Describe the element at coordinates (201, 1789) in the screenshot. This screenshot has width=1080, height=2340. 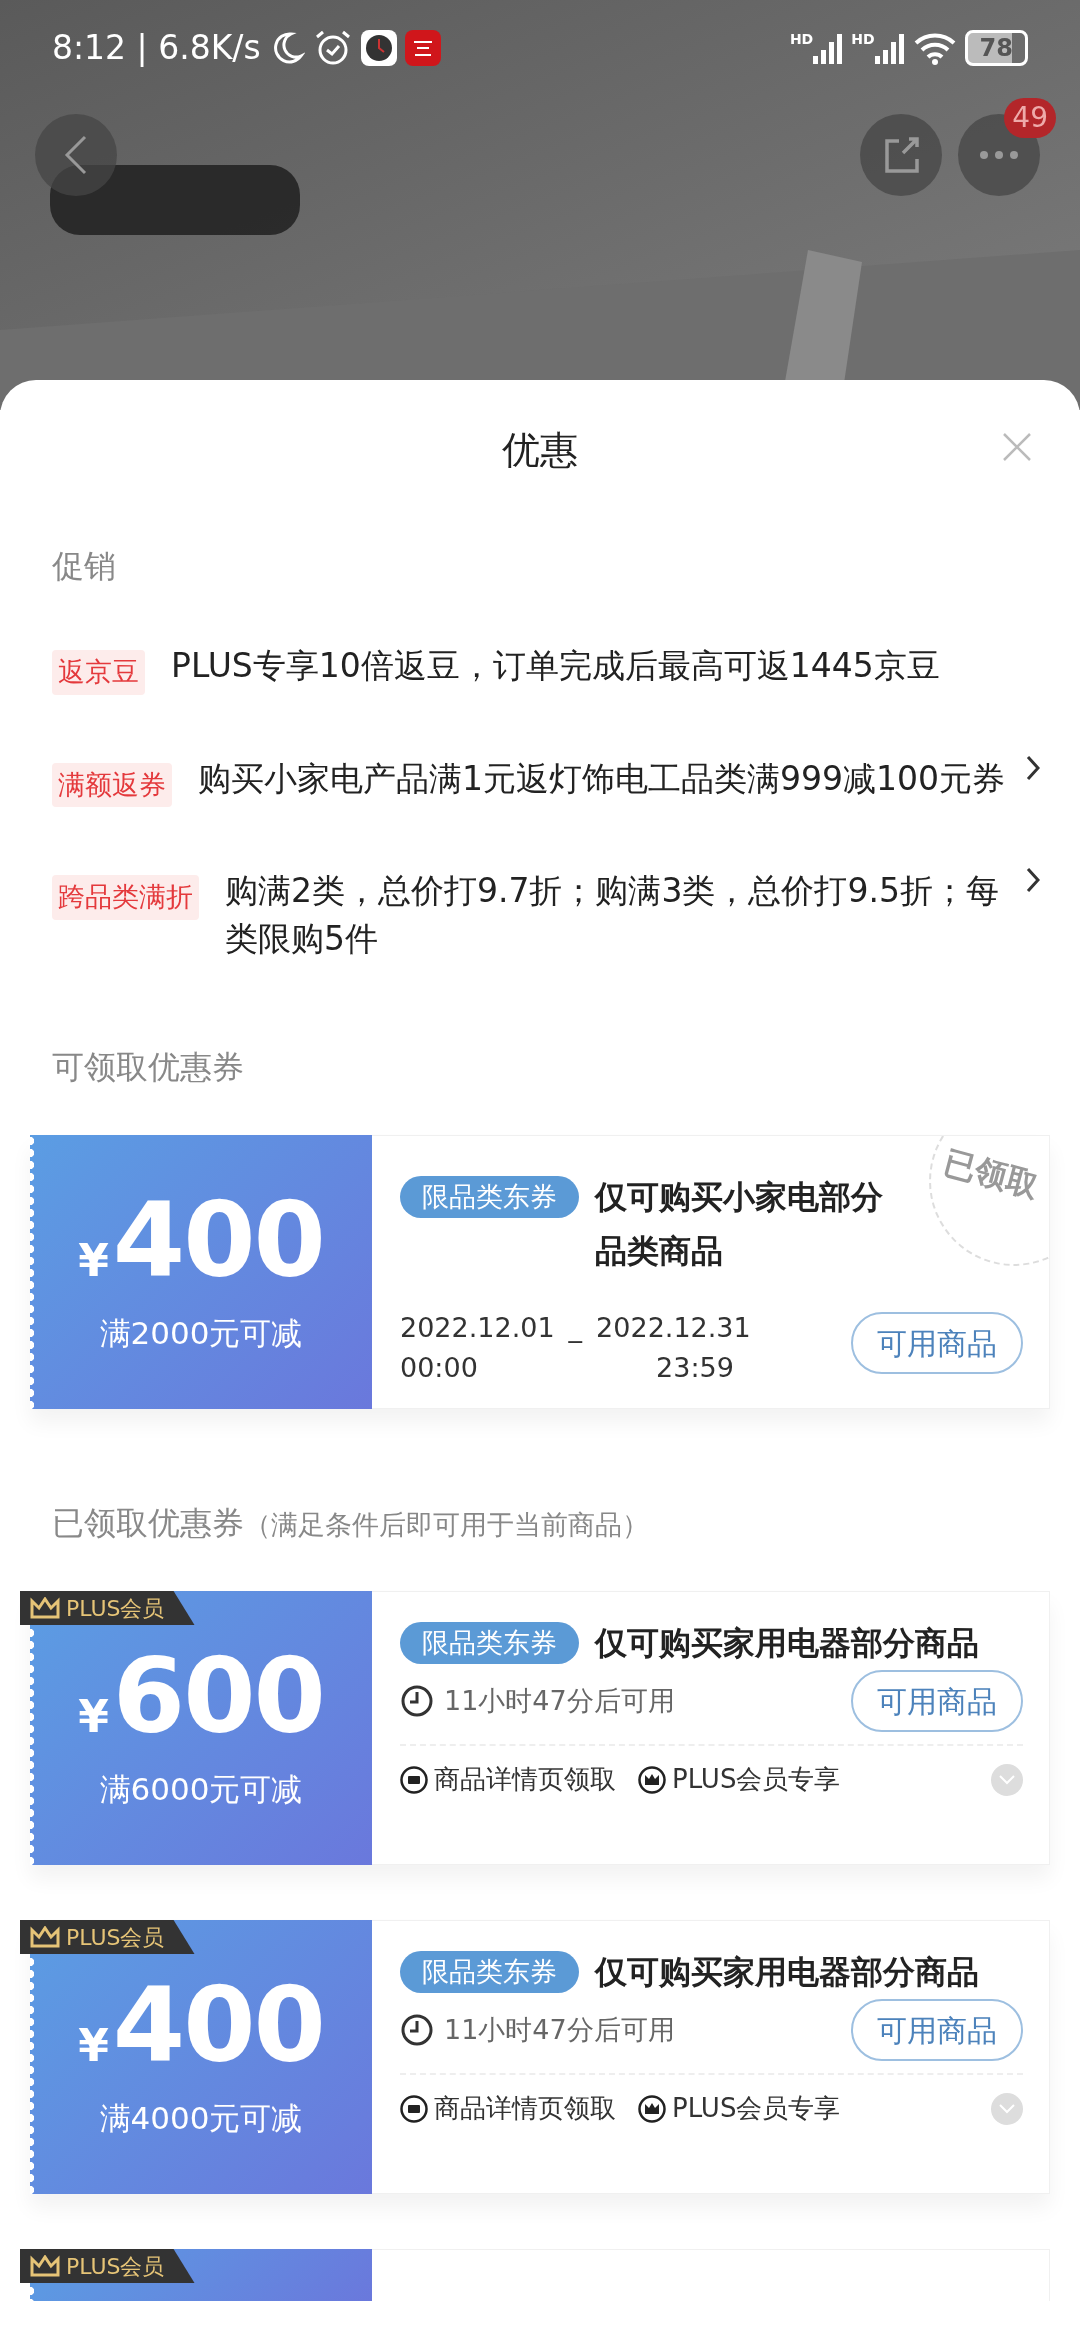
I see `coupon-condition: 满6000元可减` at that location.